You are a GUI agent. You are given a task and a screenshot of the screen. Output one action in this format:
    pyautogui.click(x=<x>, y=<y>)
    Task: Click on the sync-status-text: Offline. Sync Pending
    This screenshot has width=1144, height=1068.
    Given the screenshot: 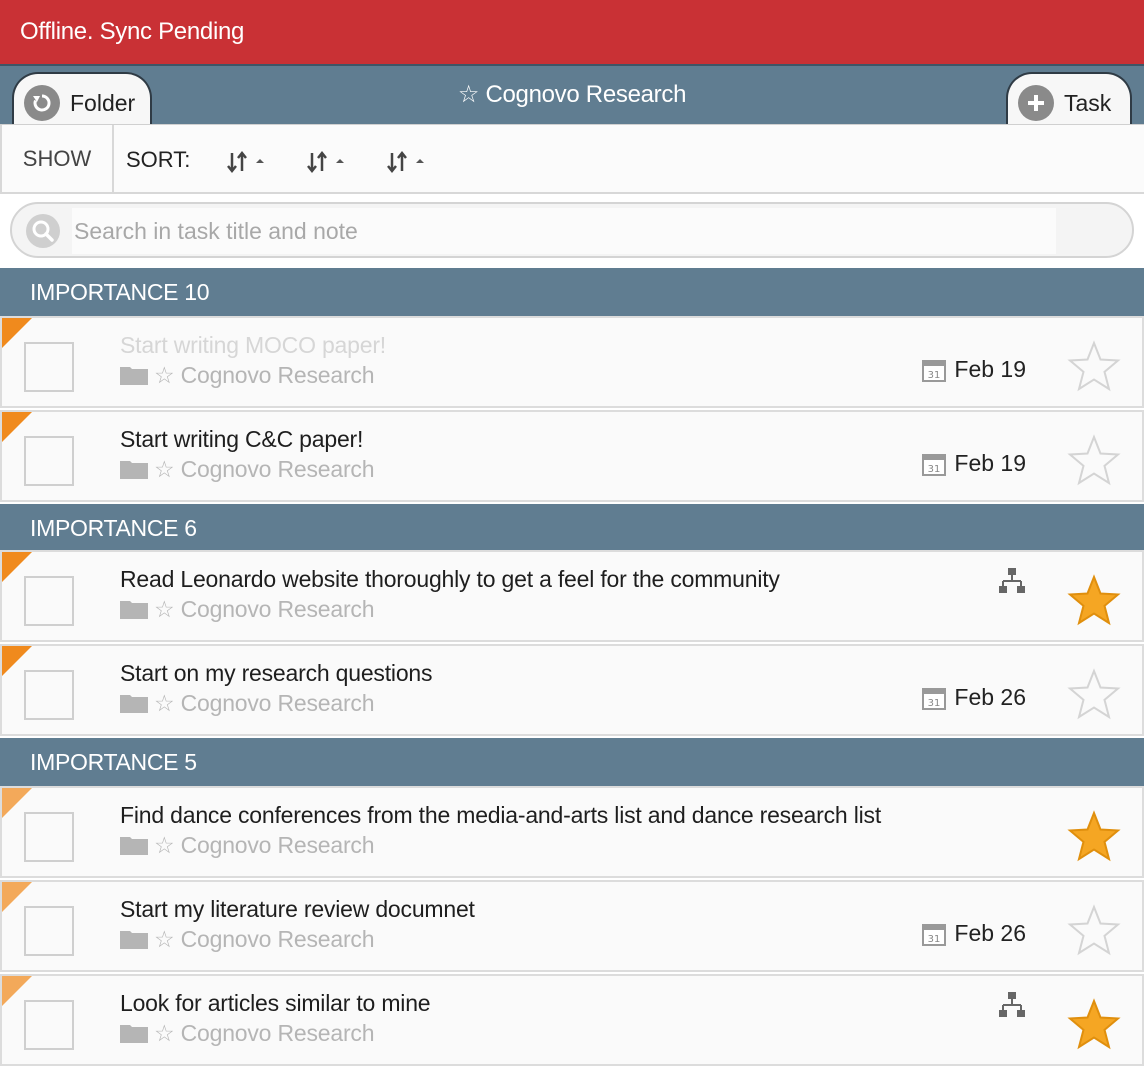 What is the action you would take?
    pyautogui.click(x=132, y=31)
    